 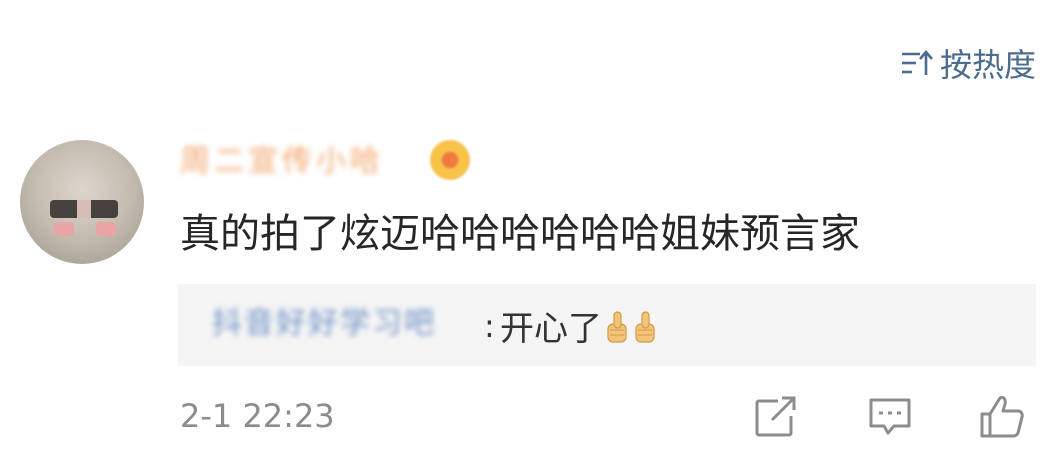 I want to click on reply-preview: 抖音好好学习吧 : 开心了, so click(x=607, y=325).